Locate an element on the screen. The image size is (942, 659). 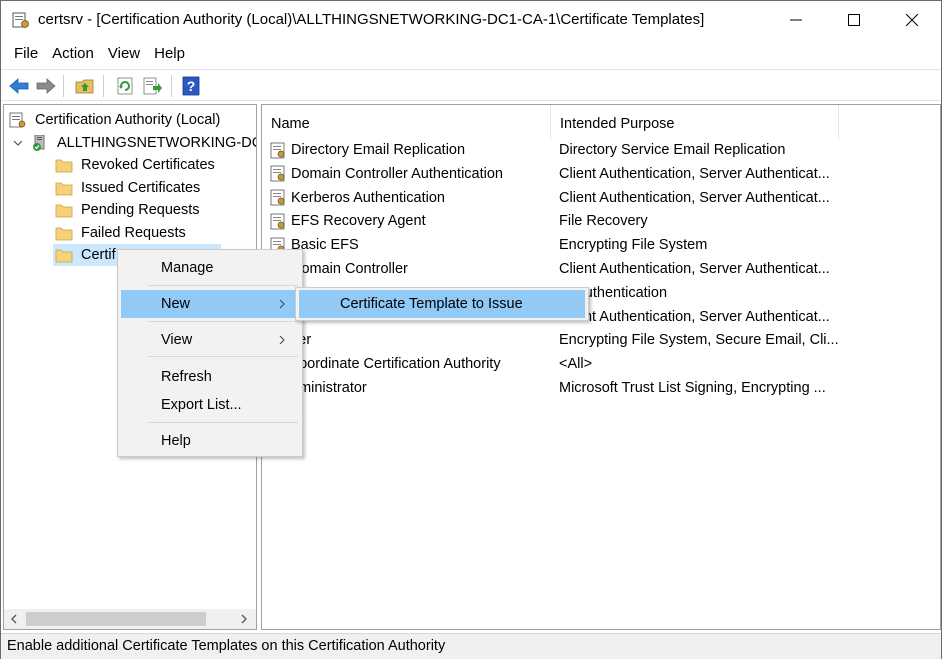
template-name-cell: Kerberos Authentication is located at coordinates (410, 198).